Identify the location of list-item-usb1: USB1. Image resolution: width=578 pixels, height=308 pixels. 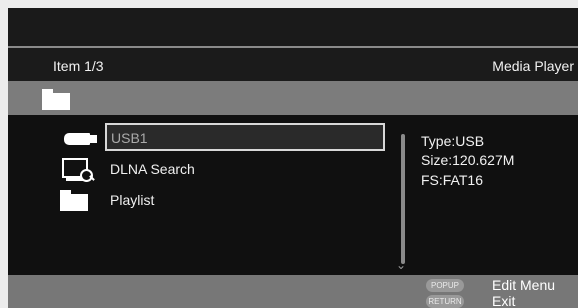
(245, 137).